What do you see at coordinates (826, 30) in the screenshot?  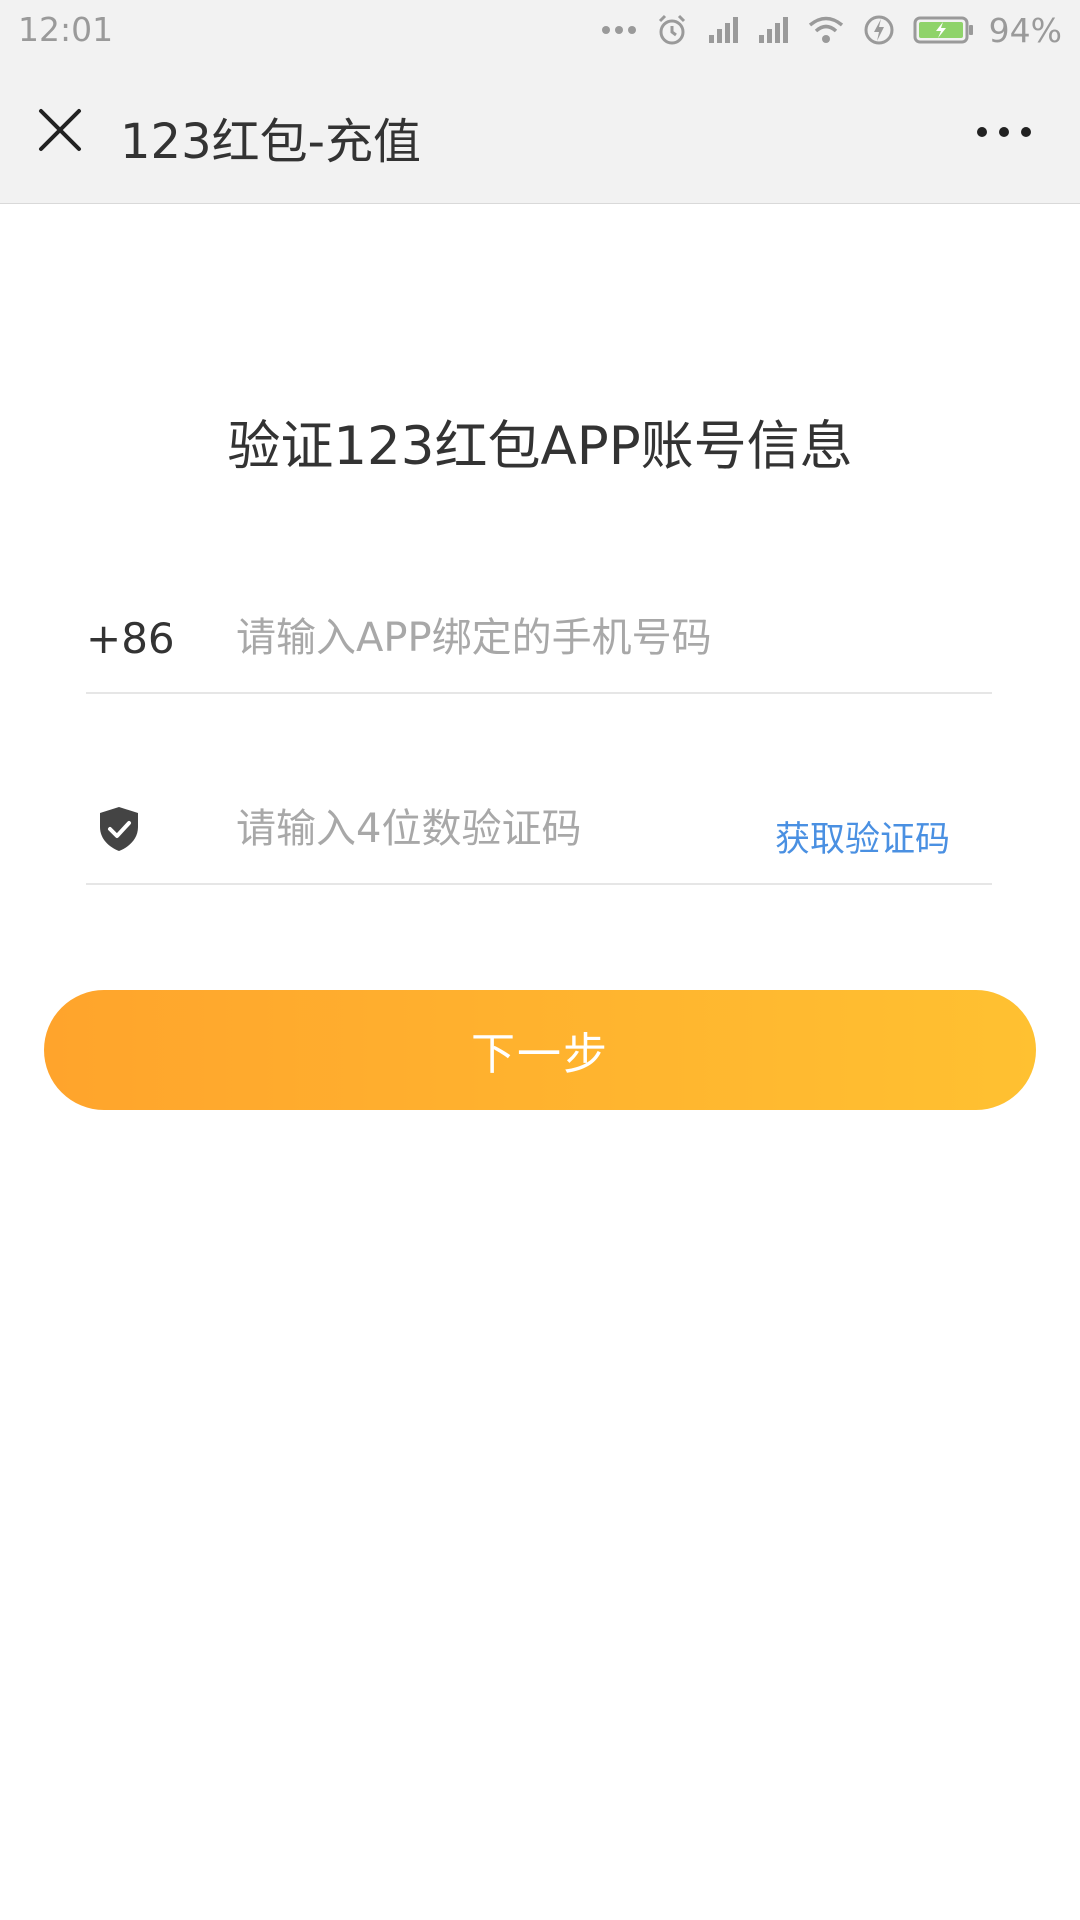 I see `wifi-icon` at bounding box center [826, 30].